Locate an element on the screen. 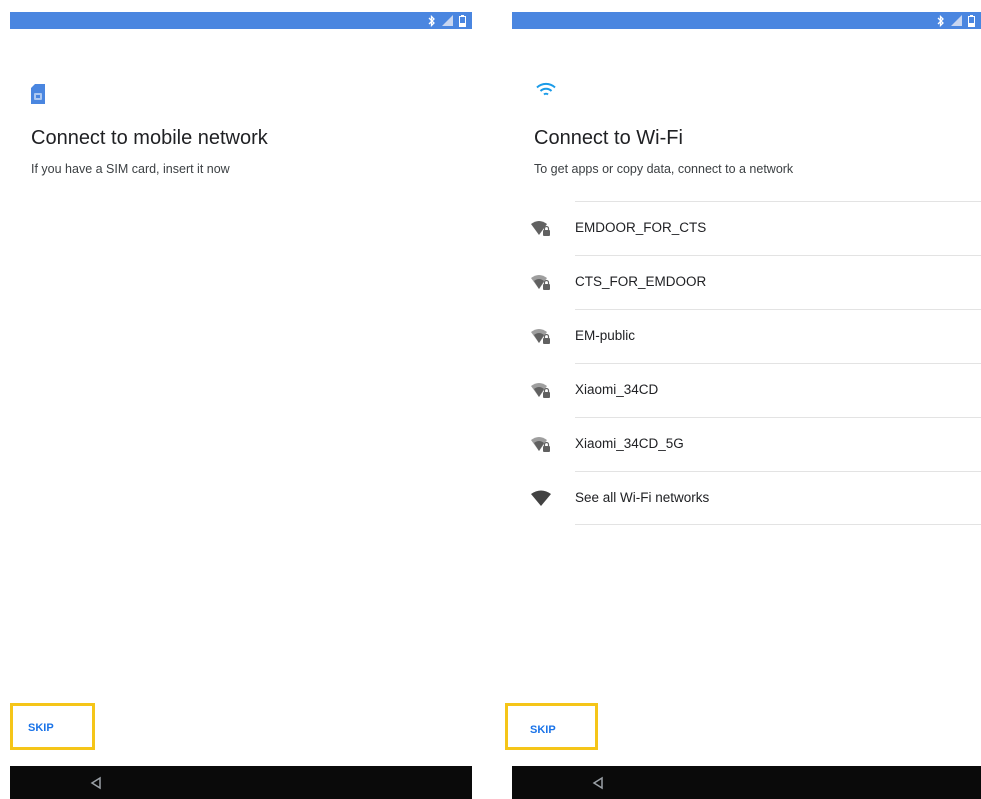 The height and width of the screenshot is (799, 981). see-all-wifi-label: See all Wi-Fi networks is located at coordinates (642, 497).